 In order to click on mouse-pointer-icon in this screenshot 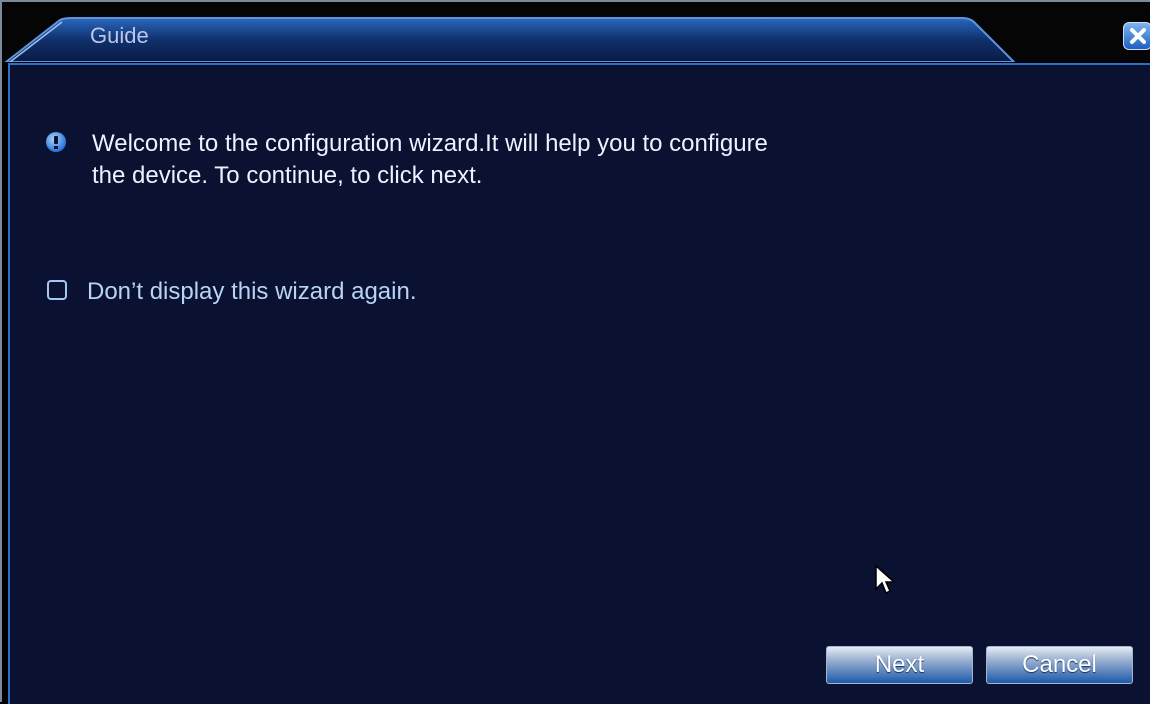, I will do `click(885, 580)`.